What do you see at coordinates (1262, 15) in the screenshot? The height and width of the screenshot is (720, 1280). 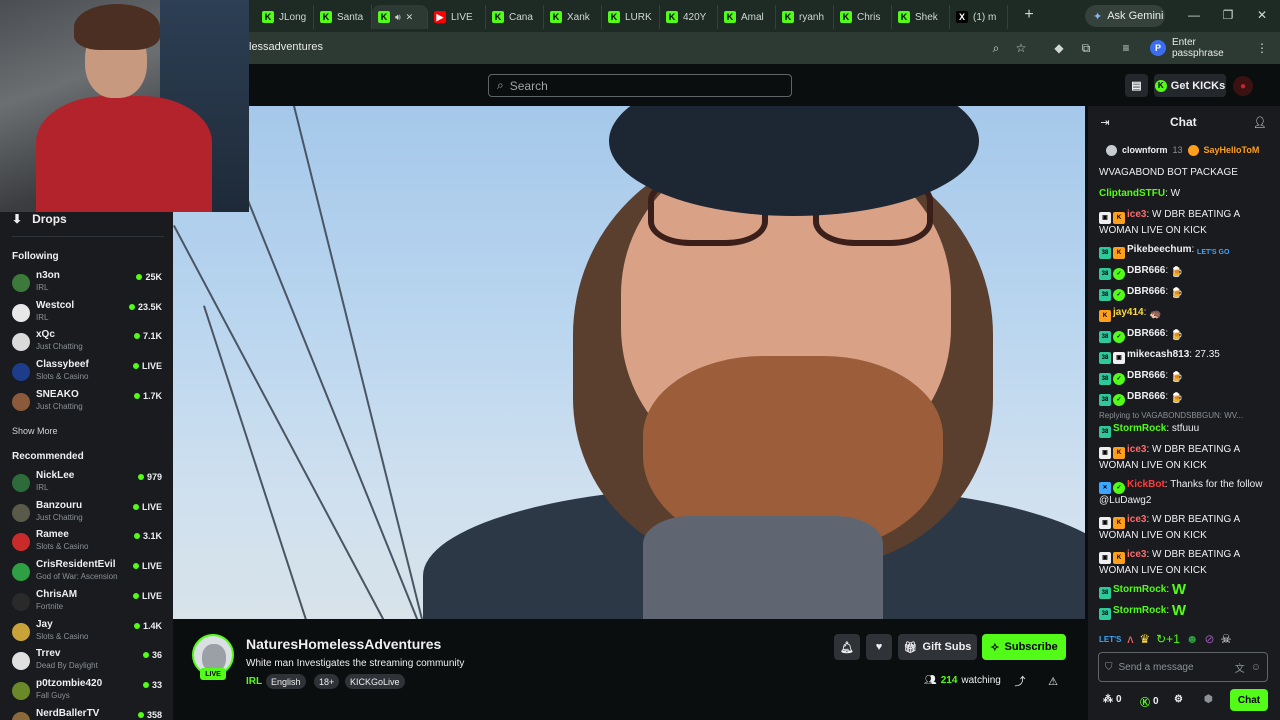 I see `close-window-button: ✕` at bounding box center [1262, 15].